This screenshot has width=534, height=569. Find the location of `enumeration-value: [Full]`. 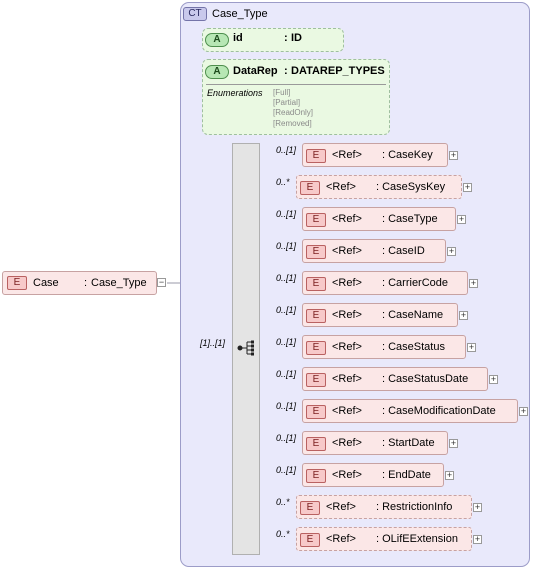

enumeration-value: [Full] is located at coordinates (282, 92).